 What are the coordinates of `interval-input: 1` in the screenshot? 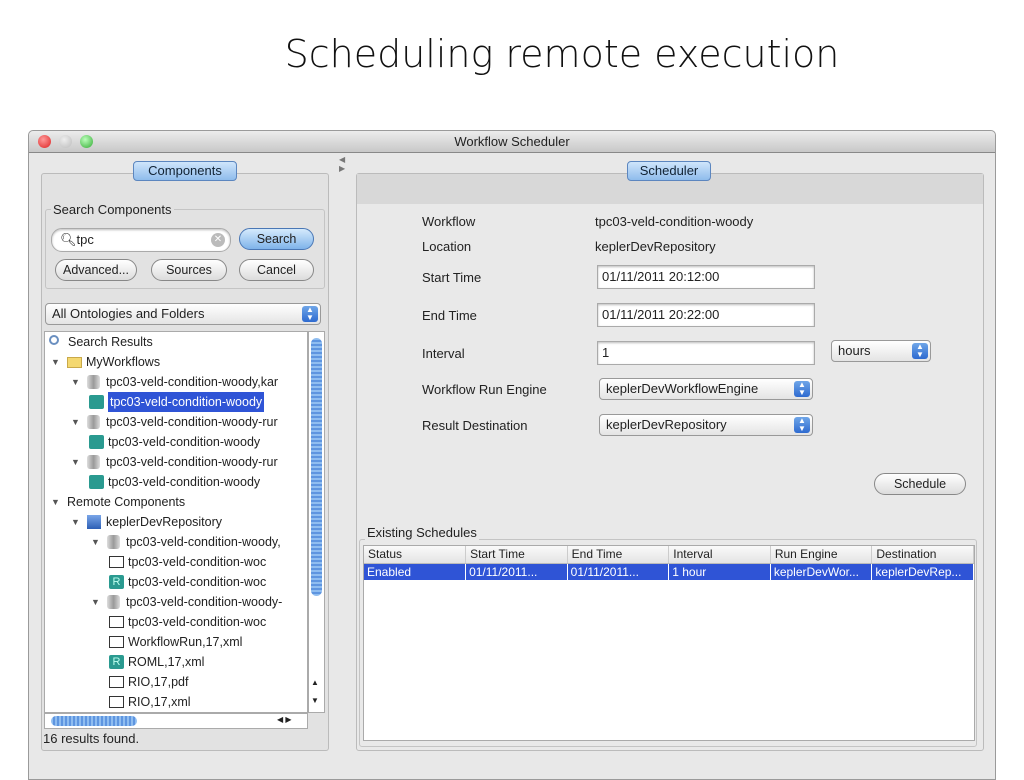 It's located at (706, 353).